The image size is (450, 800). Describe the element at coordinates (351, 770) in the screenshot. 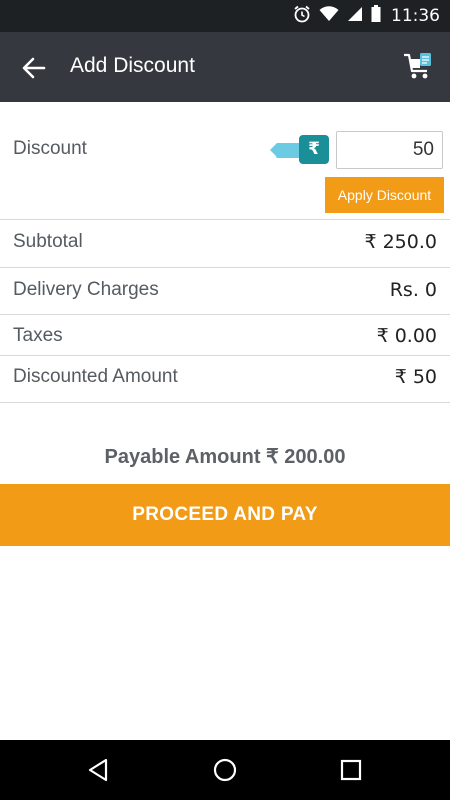

I see `nav-recents-icon` at that location.